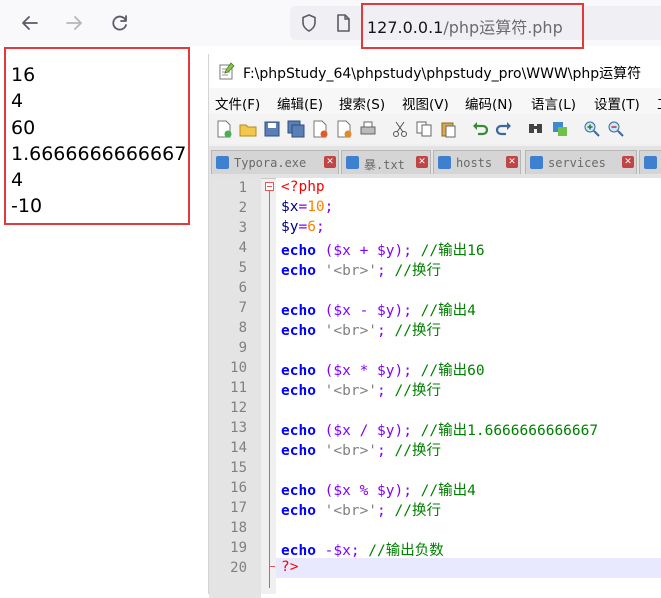  I want to click on url-highlight-box, so click(472, 26).